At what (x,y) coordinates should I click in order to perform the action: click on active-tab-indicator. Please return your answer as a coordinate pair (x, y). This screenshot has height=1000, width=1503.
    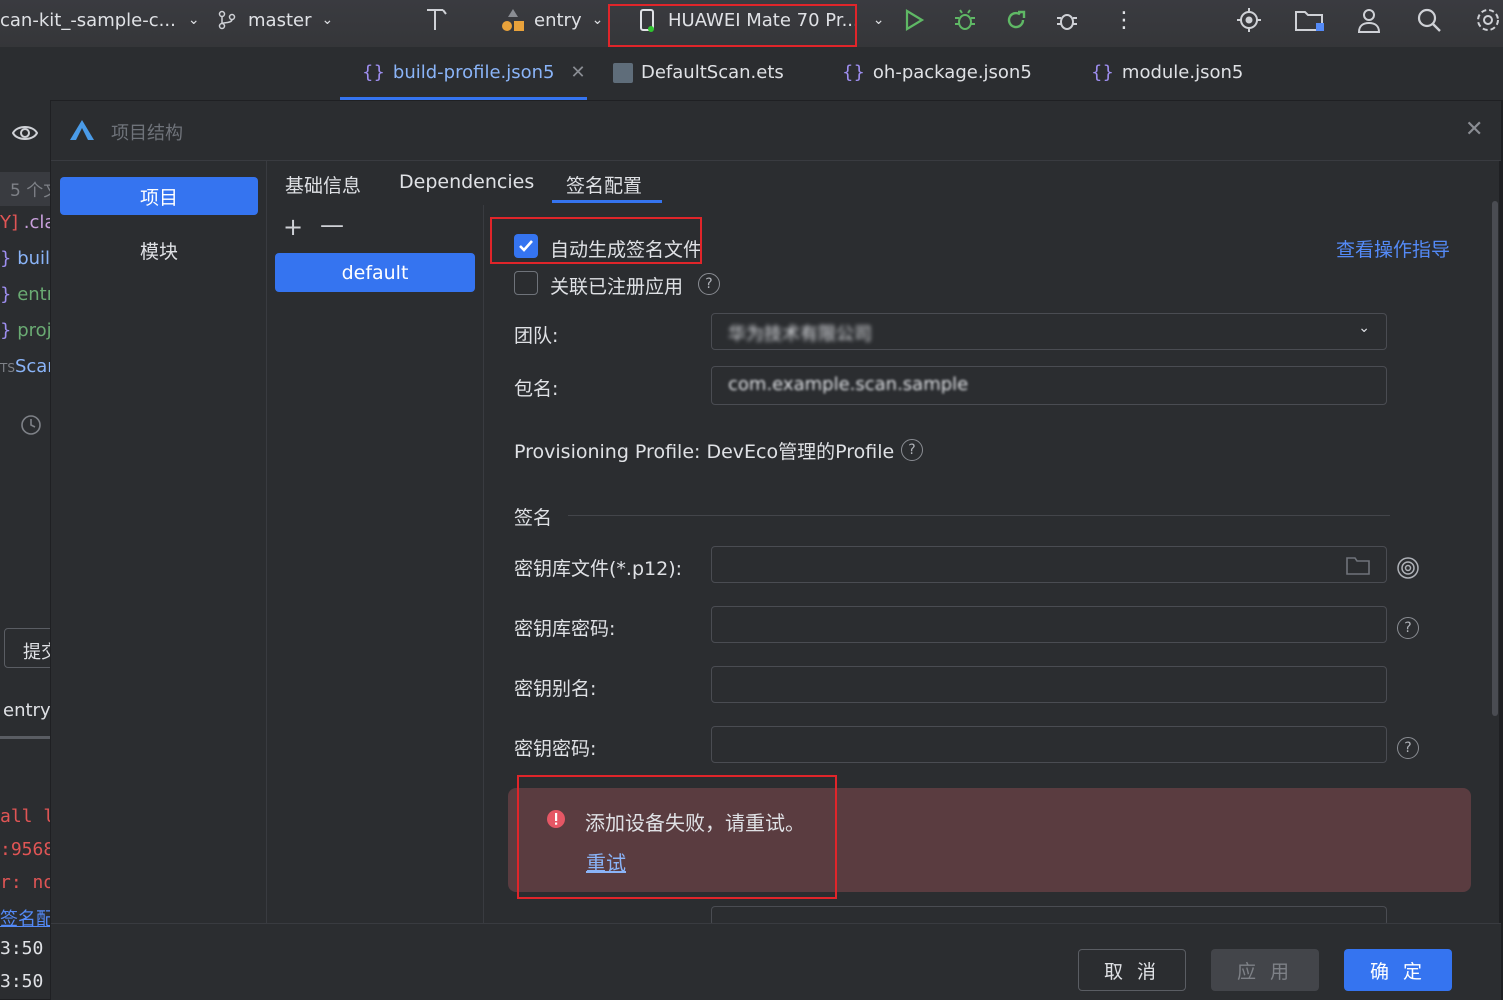
    Looking at the image, I should click on (607, 201).